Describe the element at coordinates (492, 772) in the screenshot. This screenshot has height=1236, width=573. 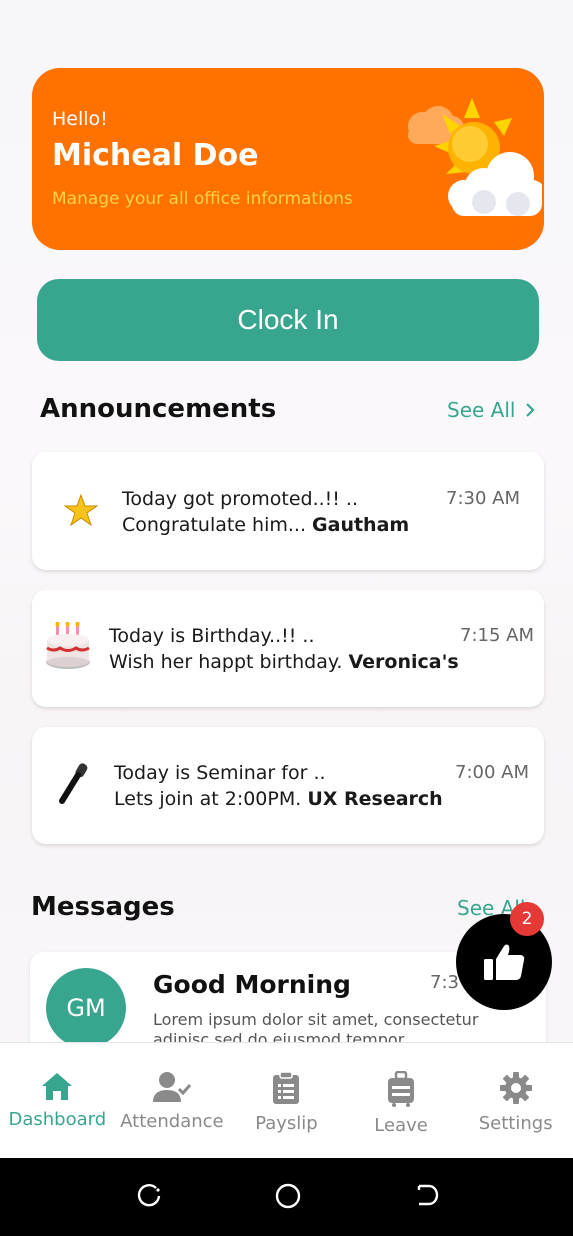
I see `announcement-time: 7:00 AM` at that location.